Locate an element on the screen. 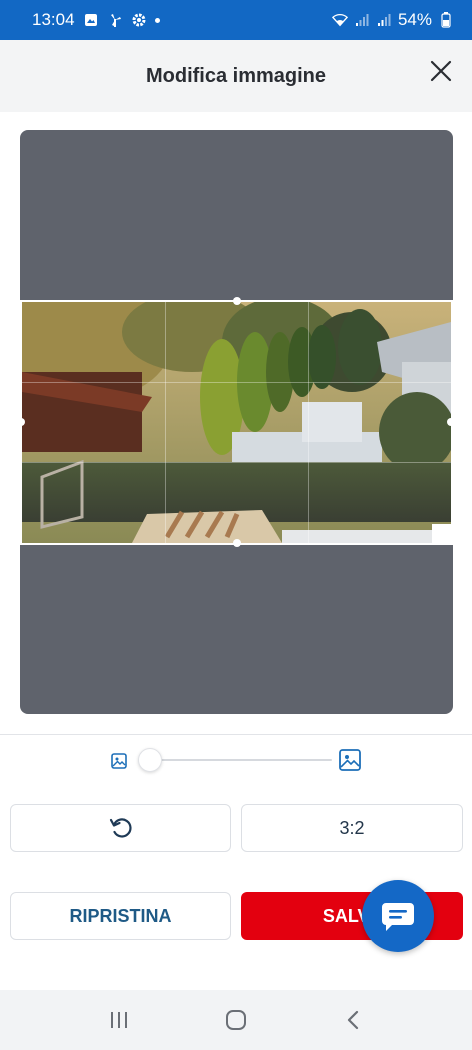 This screenshot has height=1050, width=472. status-left: 13:04 is located at coordinates (96, 20).